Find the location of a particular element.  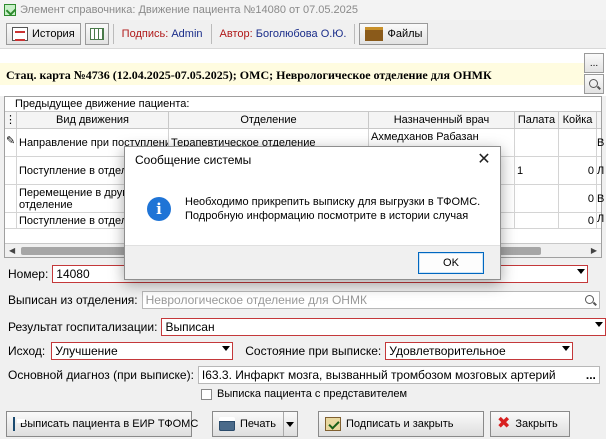

author-value: Боголюбова О.Ю. is located at coordinates (301, 34).